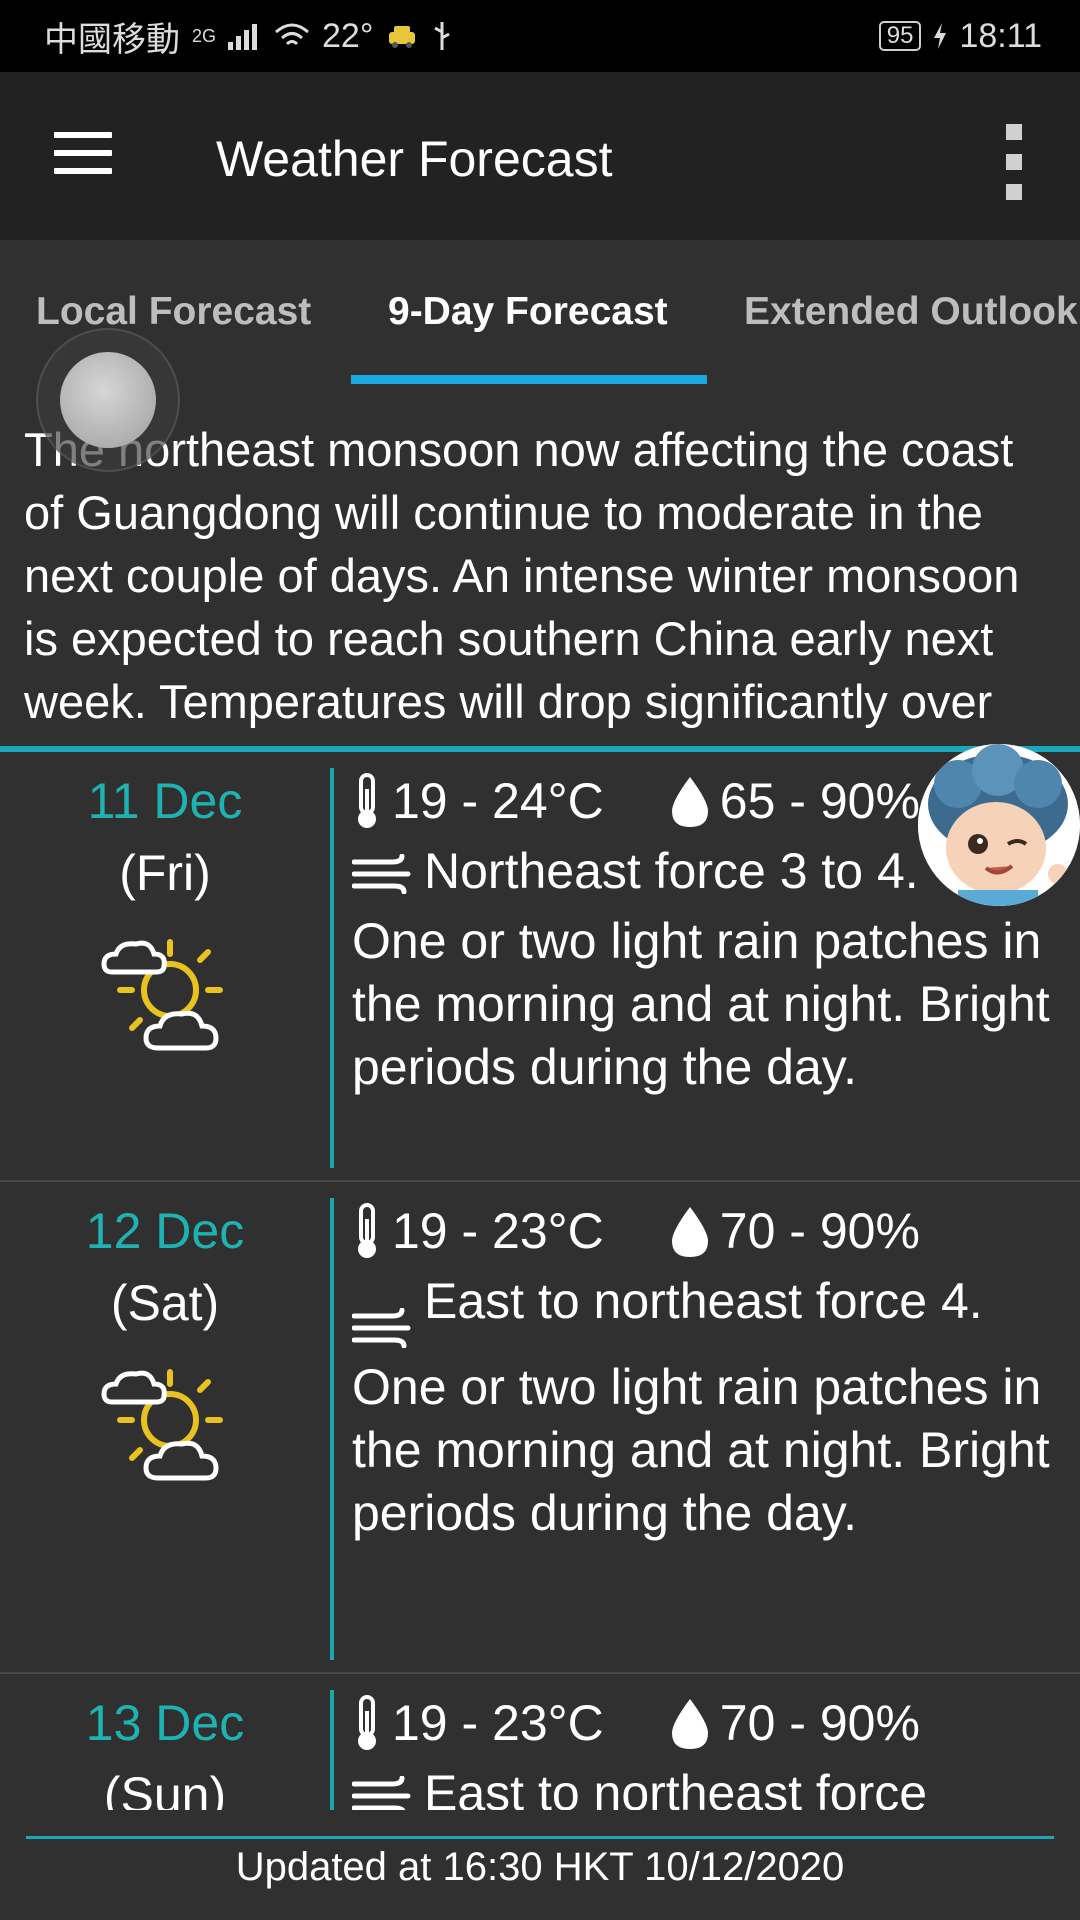 This screenshot has height=1920, width=1080. I want to click on page-title: Weather Forecast, so click(414, 159).